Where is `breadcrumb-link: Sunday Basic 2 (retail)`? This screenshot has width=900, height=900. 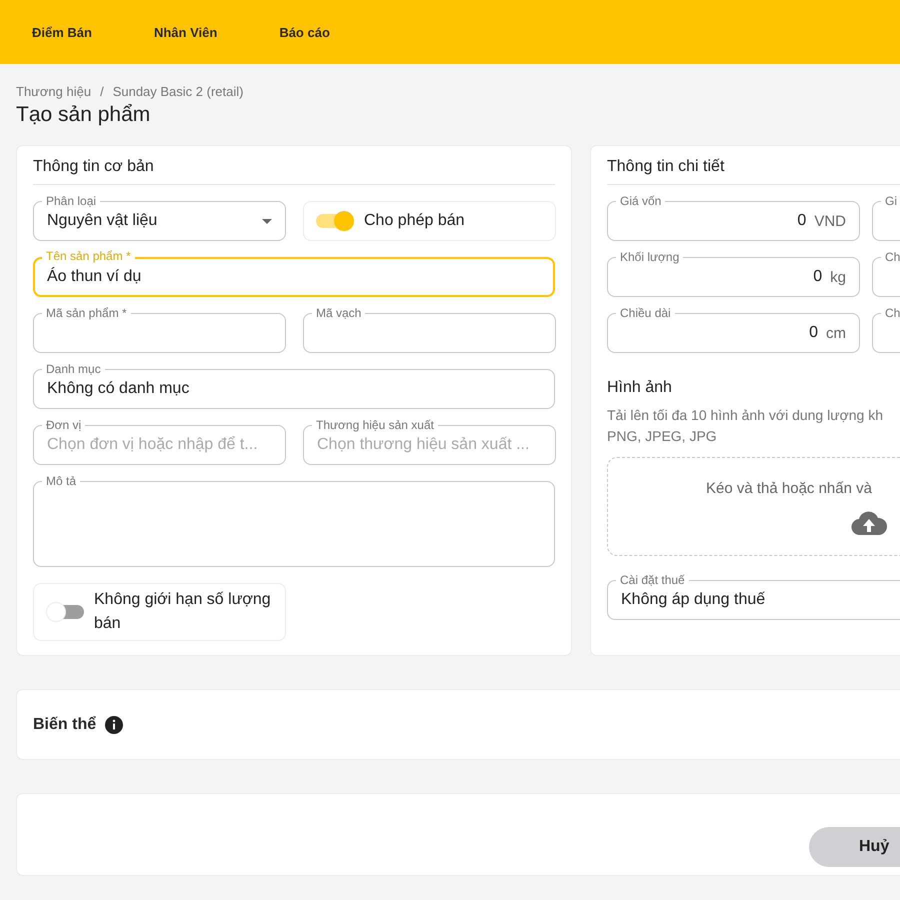
breadcrumb-link: Sunday Basic 2 (retail) is located at coordinates (178, 91).